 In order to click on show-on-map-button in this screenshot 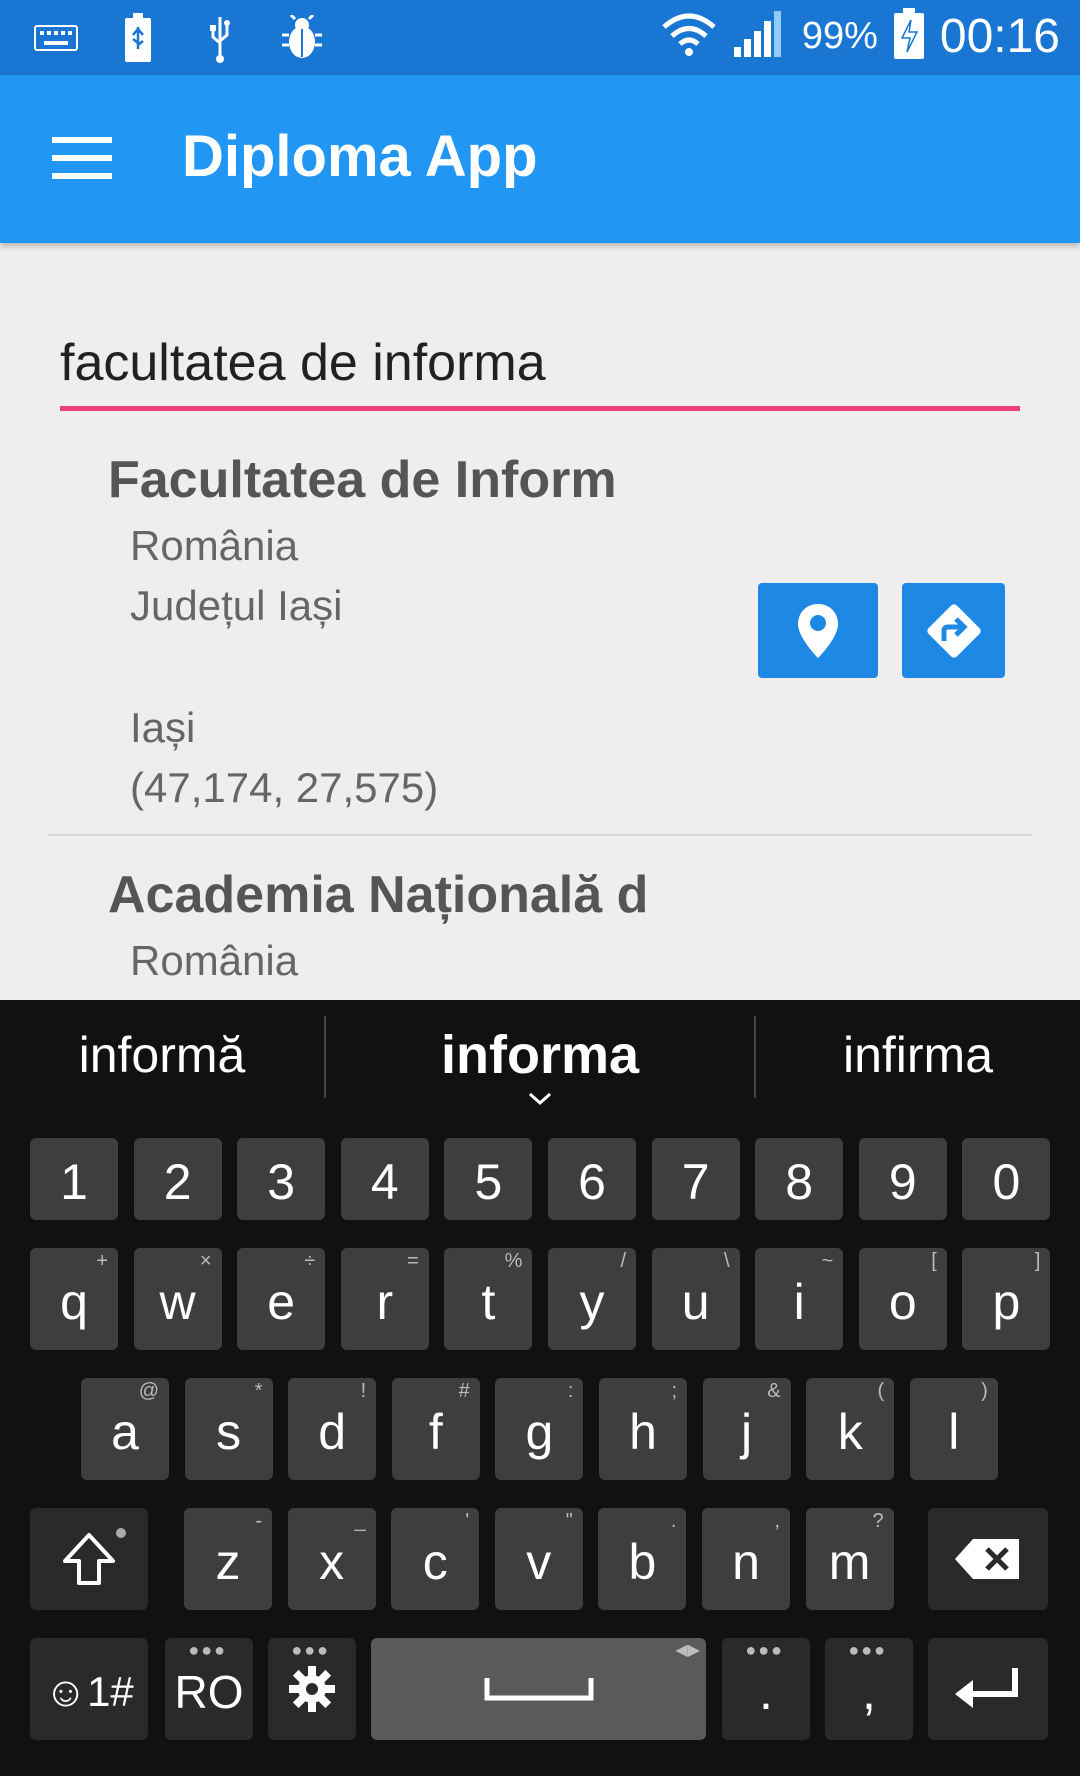, I will do `click(818, 630)`.